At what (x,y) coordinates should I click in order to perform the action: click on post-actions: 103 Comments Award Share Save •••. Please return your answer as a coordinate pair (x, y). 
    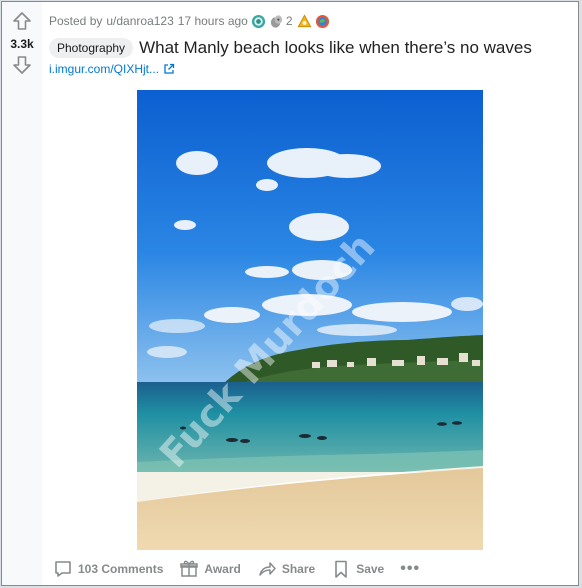
    Looking at the image, I should click on (240, 569).